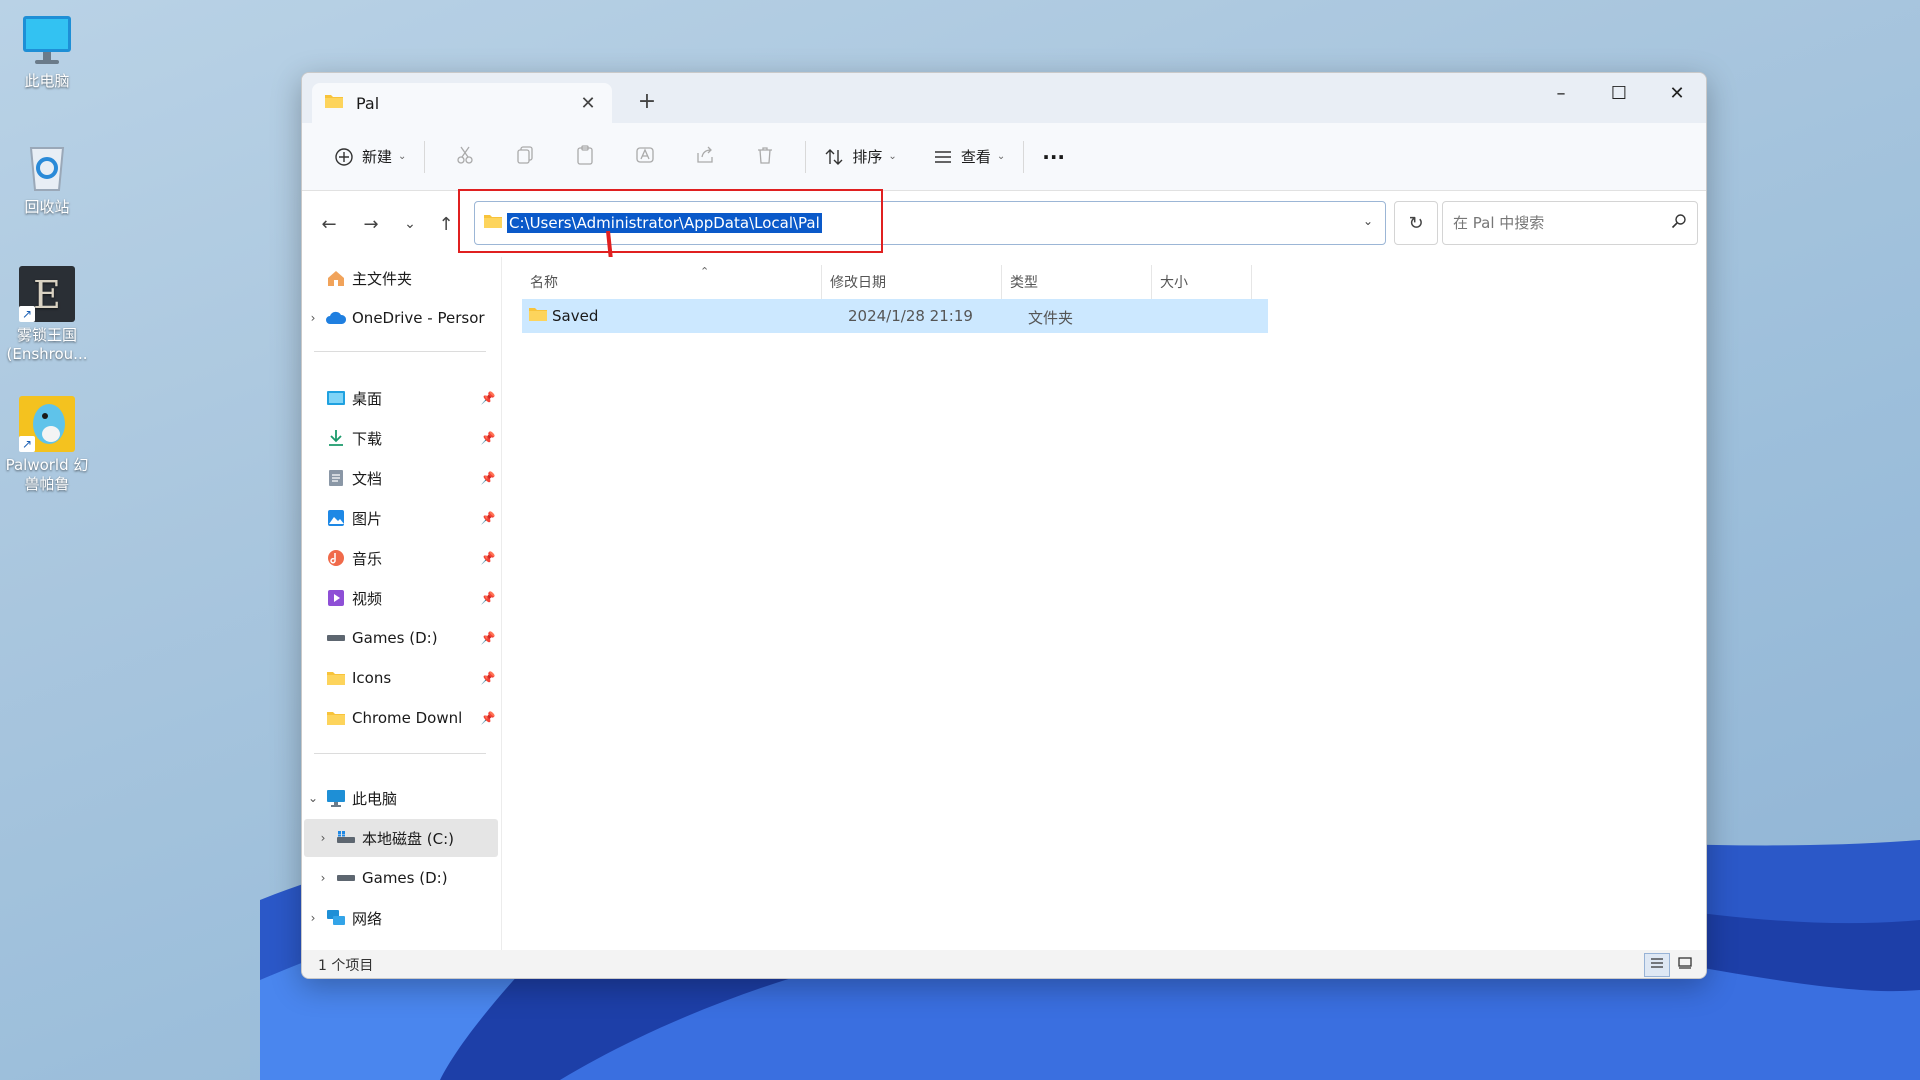 Image resolution: width=1920 pixels, height=1080 pixels. I want to click on sort-button: 排序 ⌄, so click(860, 157).